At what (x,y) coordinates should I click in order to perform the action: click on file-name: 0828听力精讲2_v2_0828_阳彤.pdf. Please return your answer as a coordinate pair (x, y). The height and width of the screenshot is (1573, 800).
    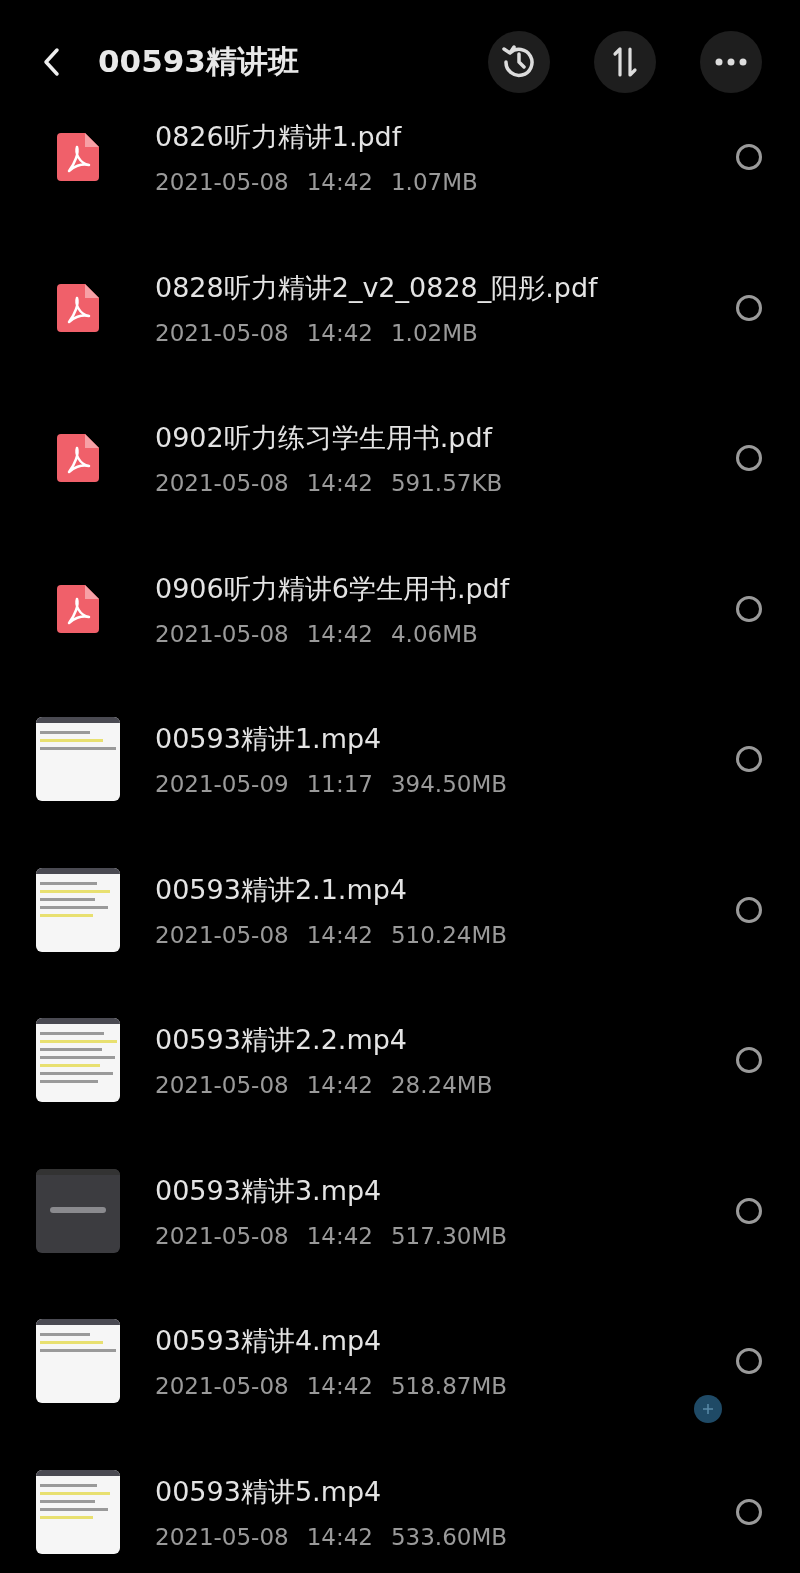
    Looking at the image, I should click on (377, 287).